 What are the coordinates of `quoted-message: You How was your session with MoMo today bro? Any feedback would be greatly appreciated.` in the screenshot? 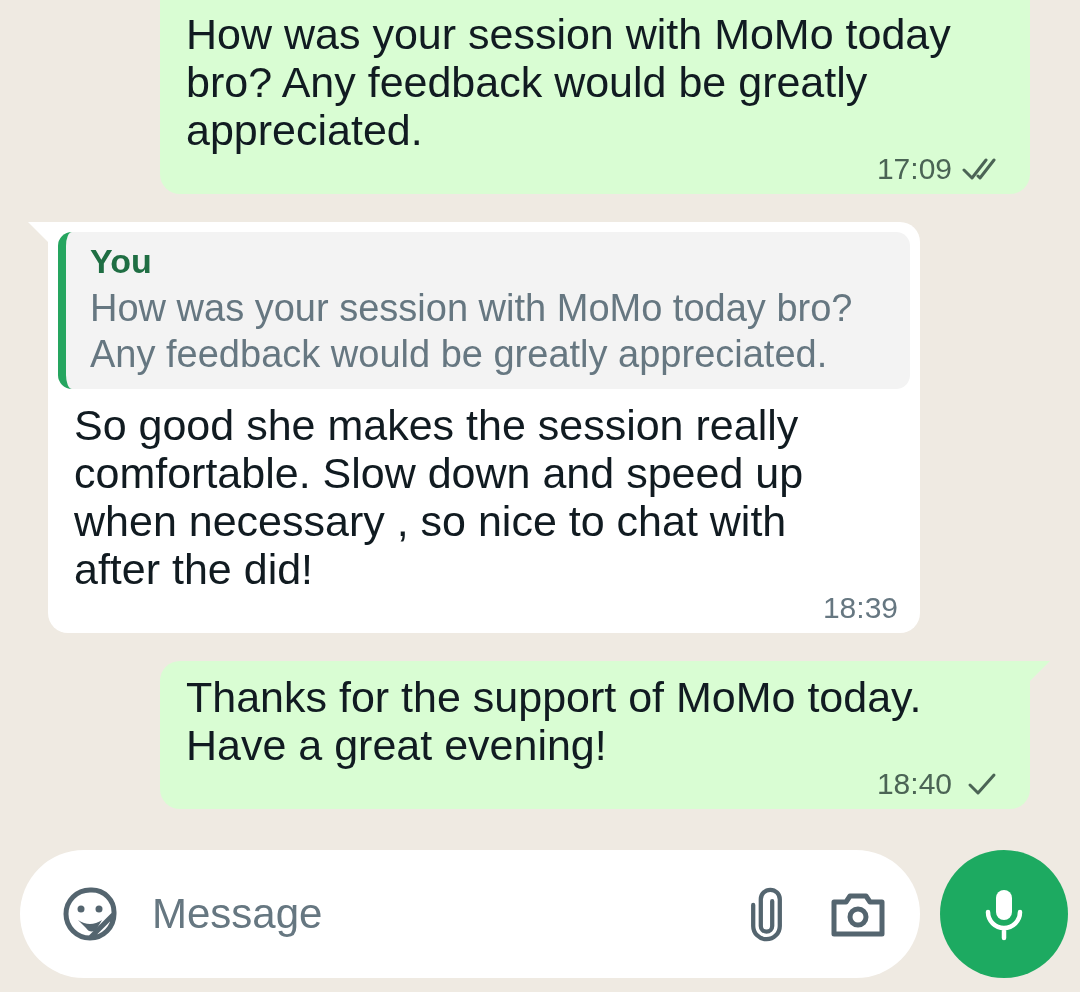 It's located at (484, 310).